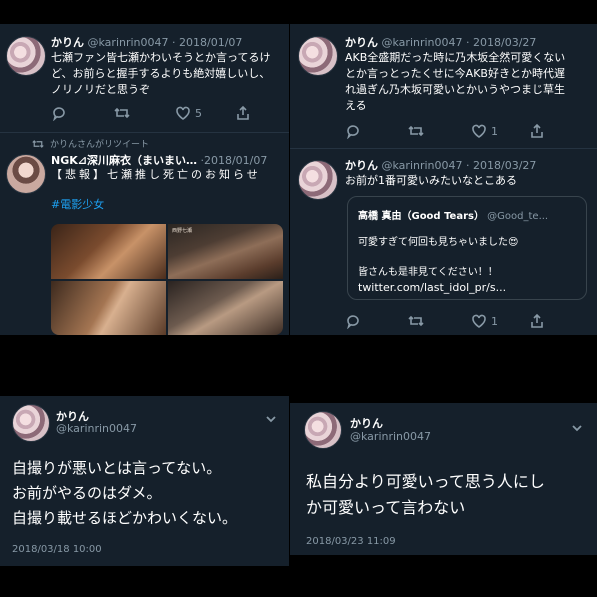 This screenshot has height=597, width=597. Describe the element at coordinates (386, 507) in the screenshot. I see `tweet-text-line: か可愛いって言わない` at that location.